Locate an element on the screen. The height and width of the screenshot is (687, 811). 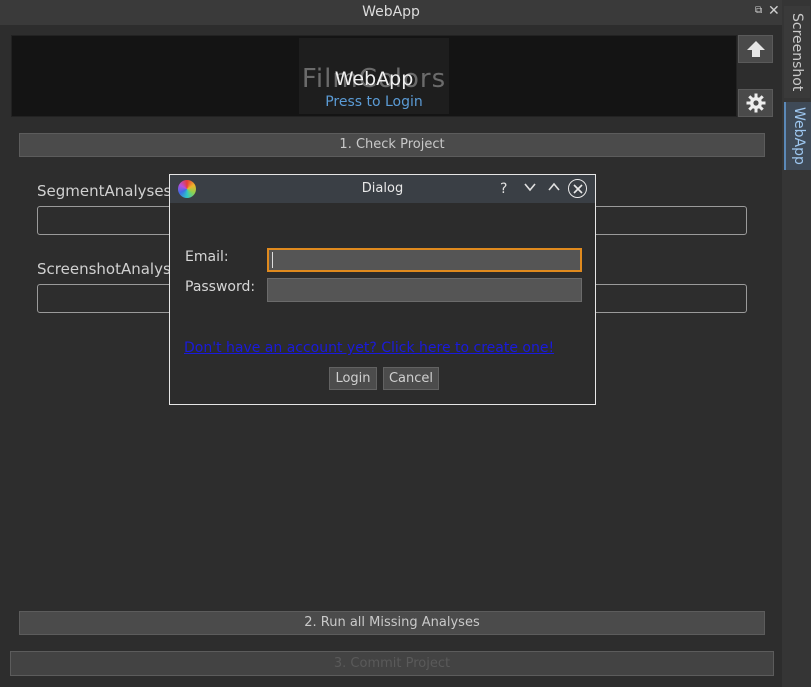
dialog-titlebar: Dialog ? is located at coordinates (382, 189).